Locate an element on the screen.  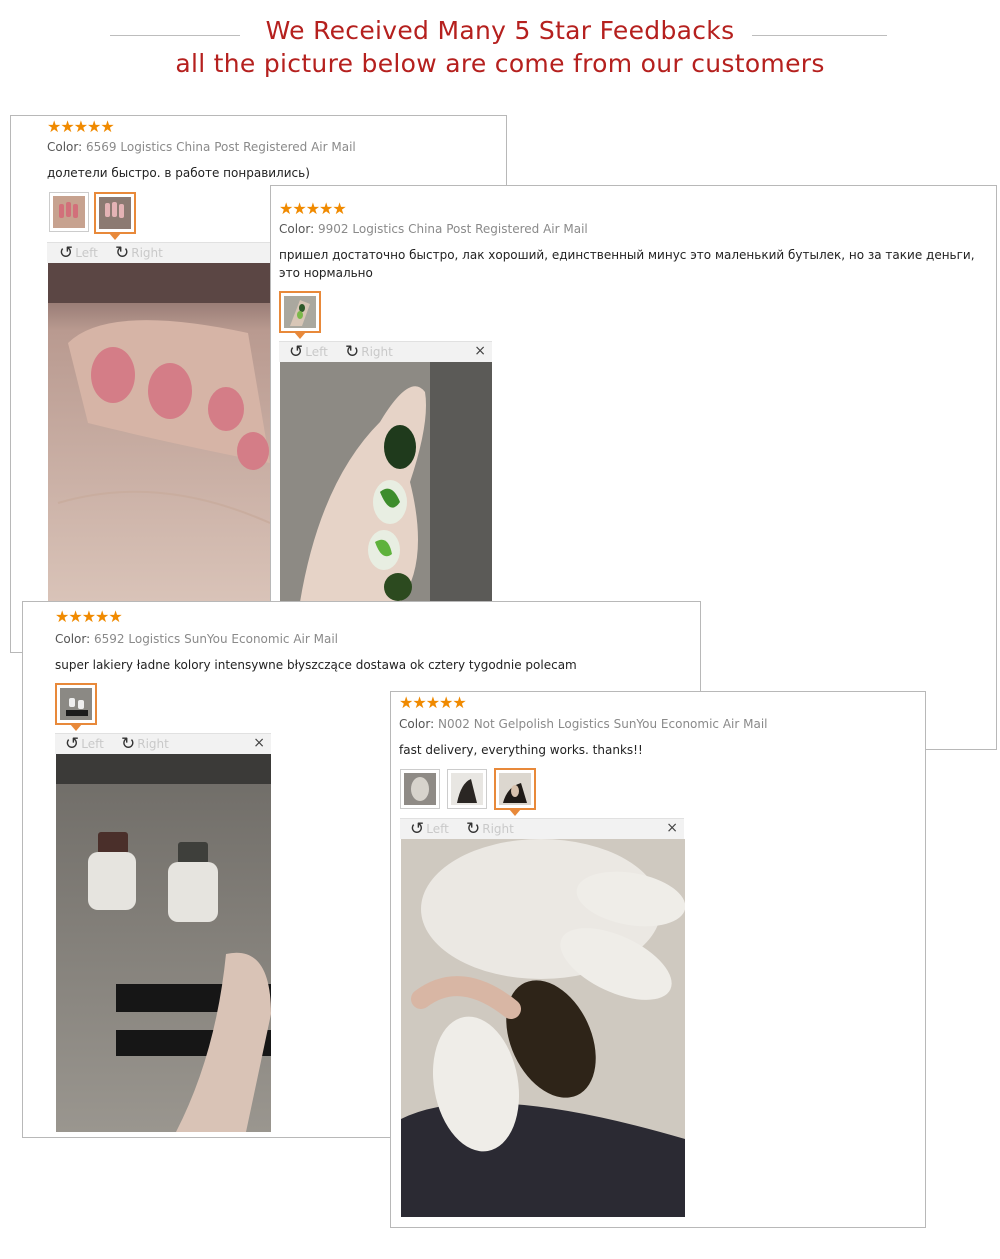
color-value: 9902 is located at coordinates (333, 229).